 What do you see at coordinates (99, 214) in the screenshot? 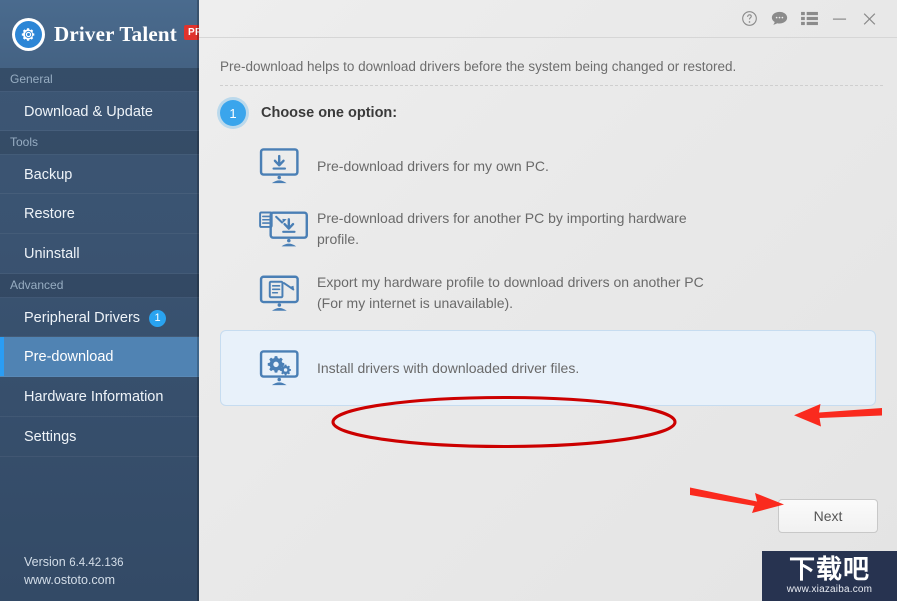
I see `sidebar-item-restore: Restore` at bounding box center [99, 214].